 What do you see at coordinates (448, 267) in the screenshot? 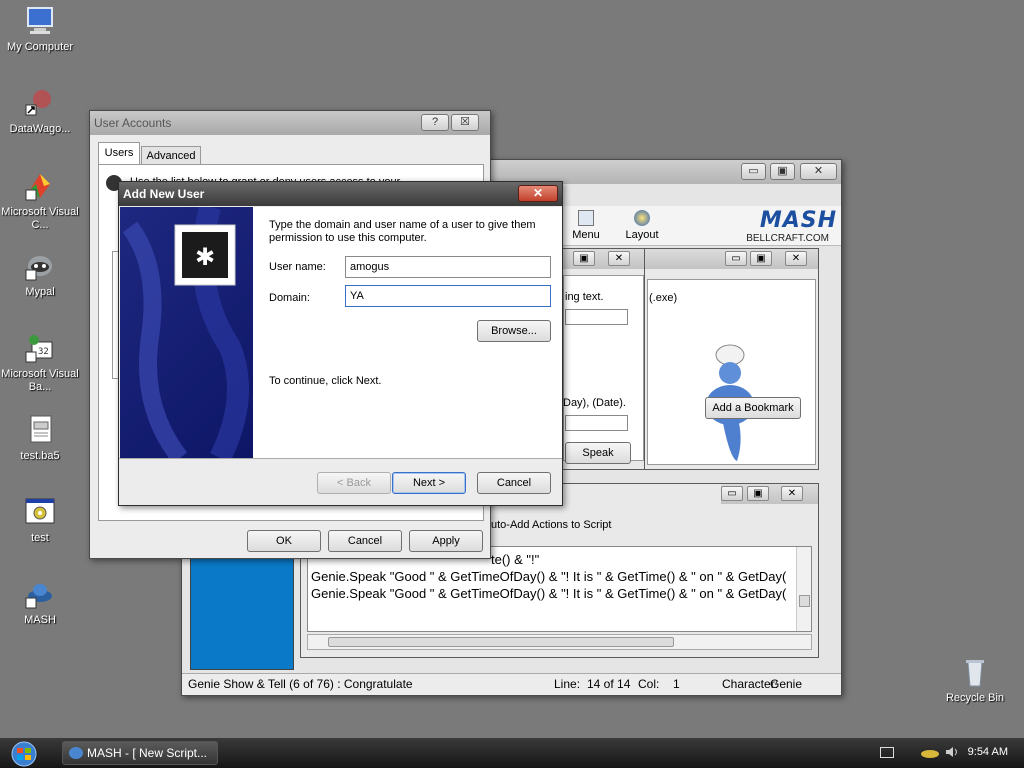
I see `username-field: amogus` at bounding box center [448, 267].